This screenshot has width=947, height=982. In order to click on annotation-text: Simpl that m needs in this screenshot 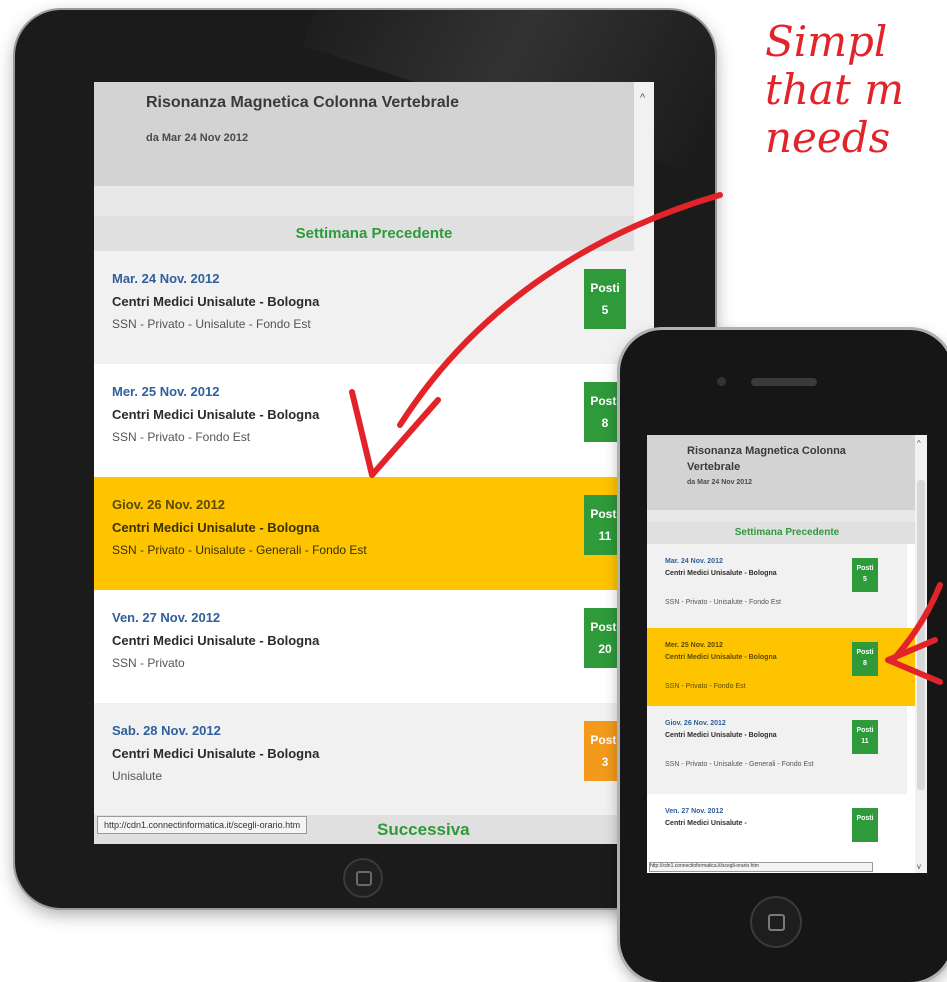, I will do `click(834, 90)`.